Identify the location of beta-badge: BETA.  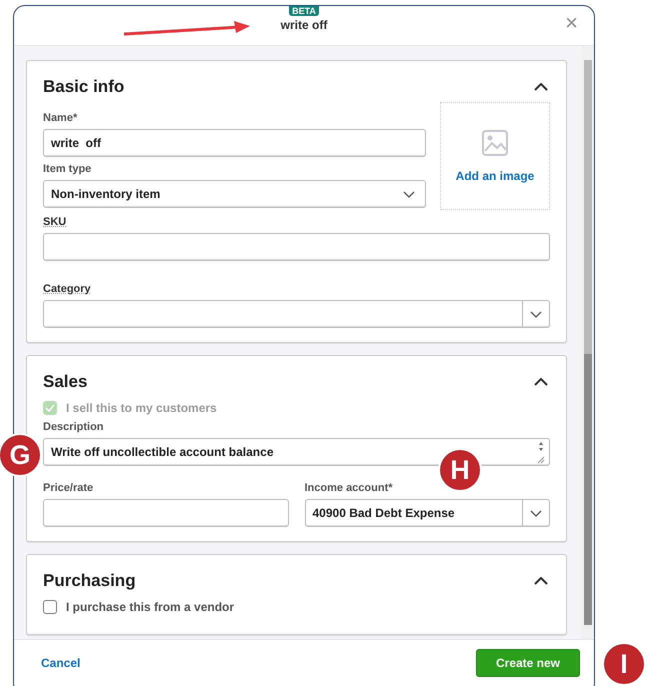
(304, 11).